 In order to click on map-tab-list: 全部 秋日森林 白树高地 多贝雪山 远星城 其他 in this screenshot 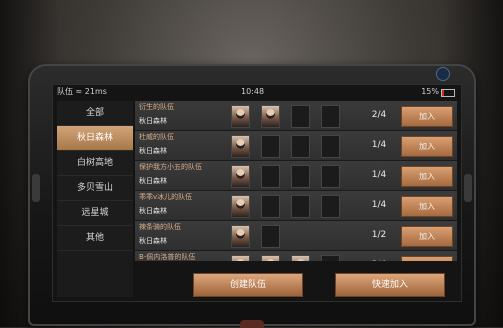, I will do `click(95, 199)`.